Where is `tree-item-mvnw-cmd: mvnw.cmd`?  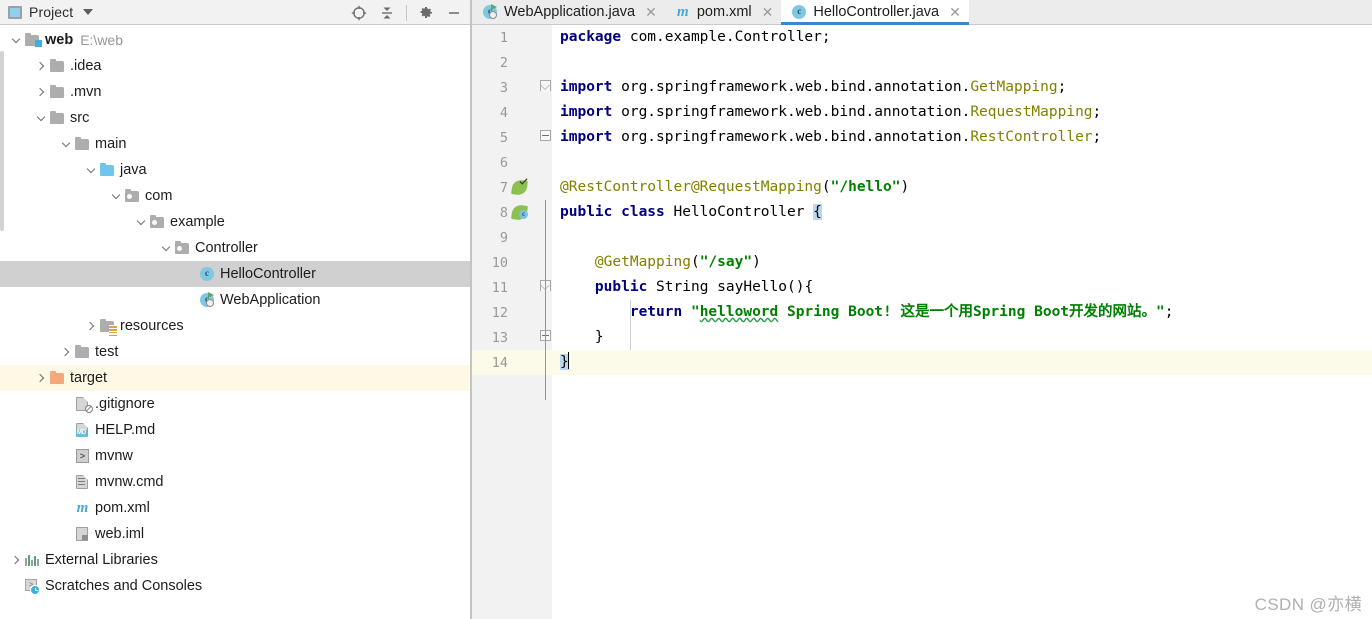 tree-item-mvnw-cmd: mvnw.cmd is located at coordinates (235, 482).